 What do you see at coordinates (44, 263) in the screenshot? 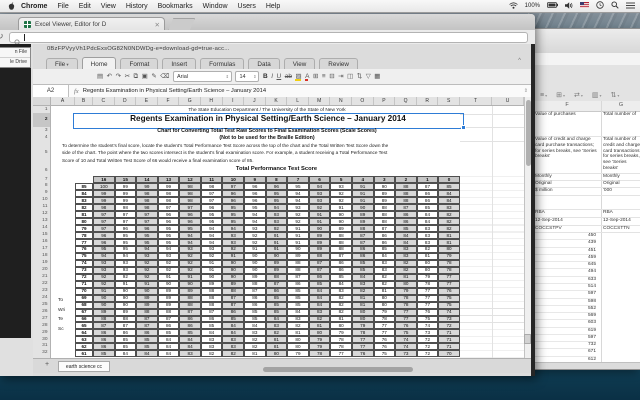
I see `row-header-19: 19` at bounding box center [44, 263].